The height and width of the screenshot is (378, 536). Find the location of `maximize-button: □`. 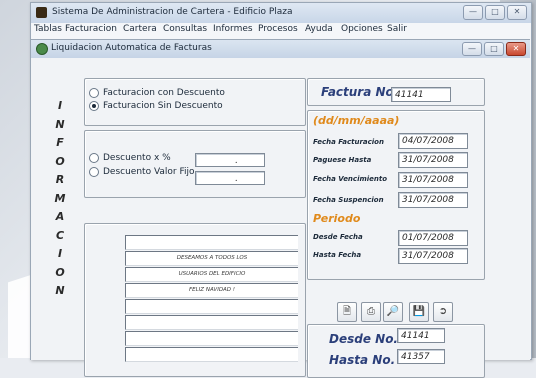

maximize-button: □ is located at coordinates (495, 12).